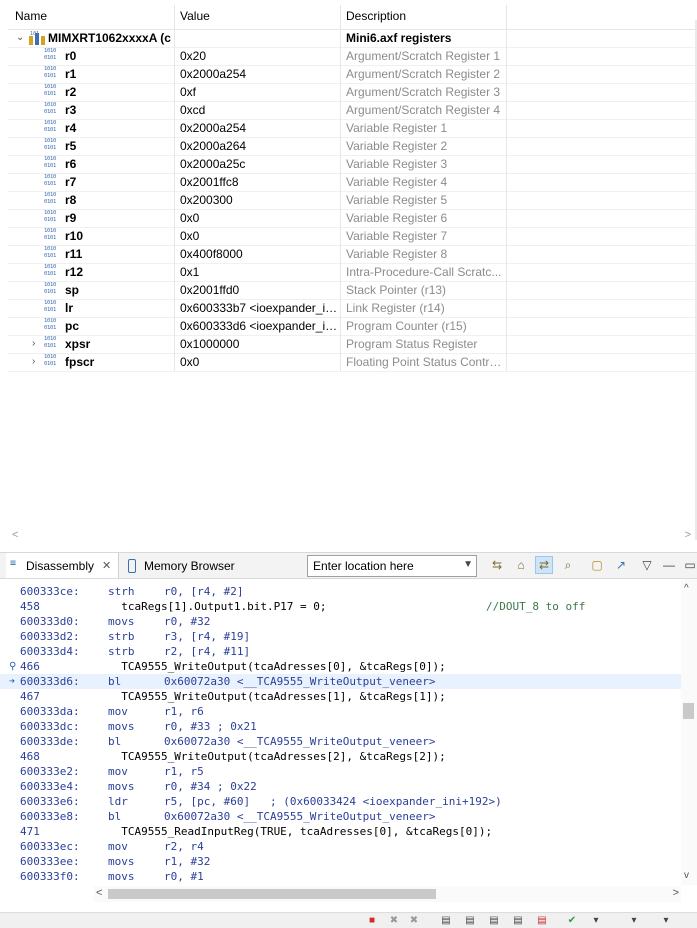 This screenshot has height=928, width=697. I want to click on step-return-icon: ▤, so click(518, 921).